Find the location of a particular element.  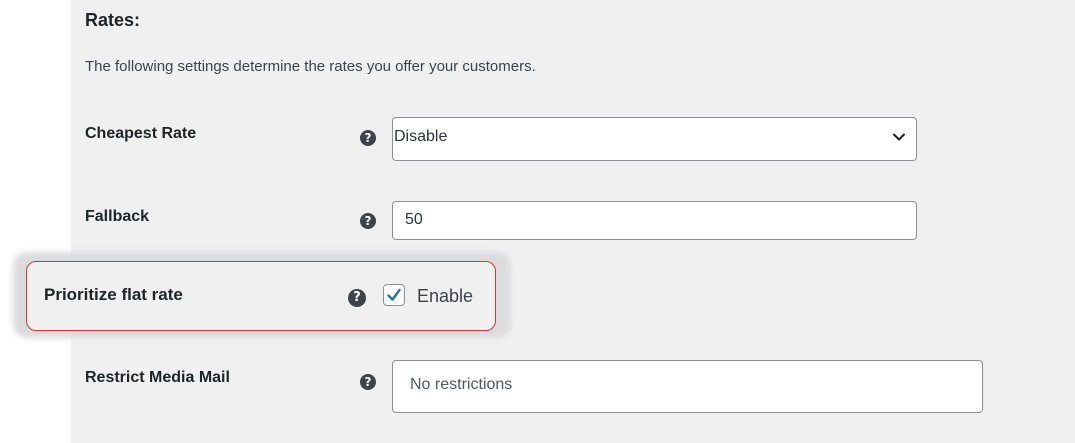

cheapest-rate-select: Disable is located at coordinates (654, 139).